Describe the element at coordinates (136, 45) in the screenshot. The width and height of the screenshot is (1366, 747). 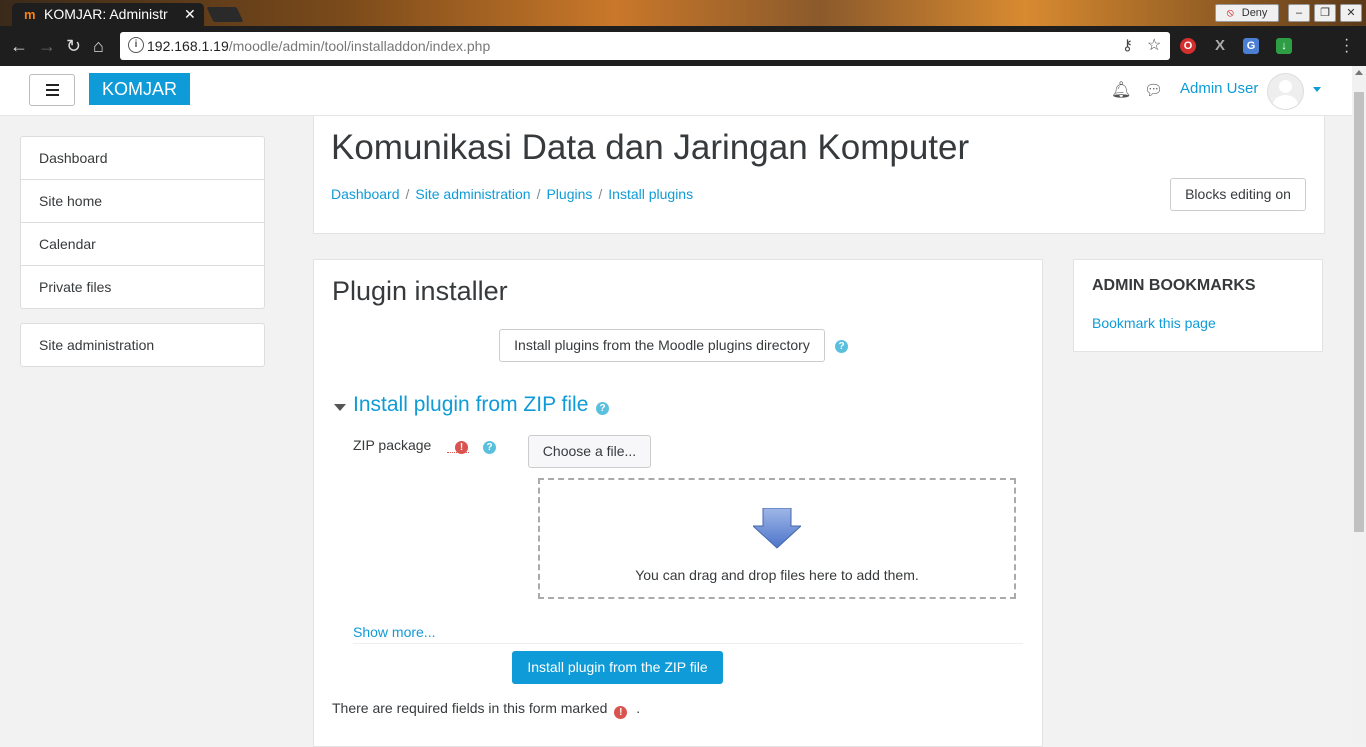
I see `site-info-icon: i` at that location.